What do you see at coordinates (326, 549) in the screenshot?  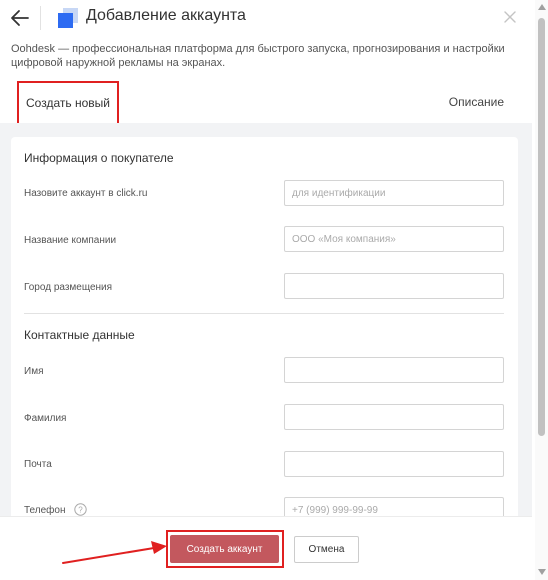 I see `cancel-button: Отмена` at bounding box center [326, 549].